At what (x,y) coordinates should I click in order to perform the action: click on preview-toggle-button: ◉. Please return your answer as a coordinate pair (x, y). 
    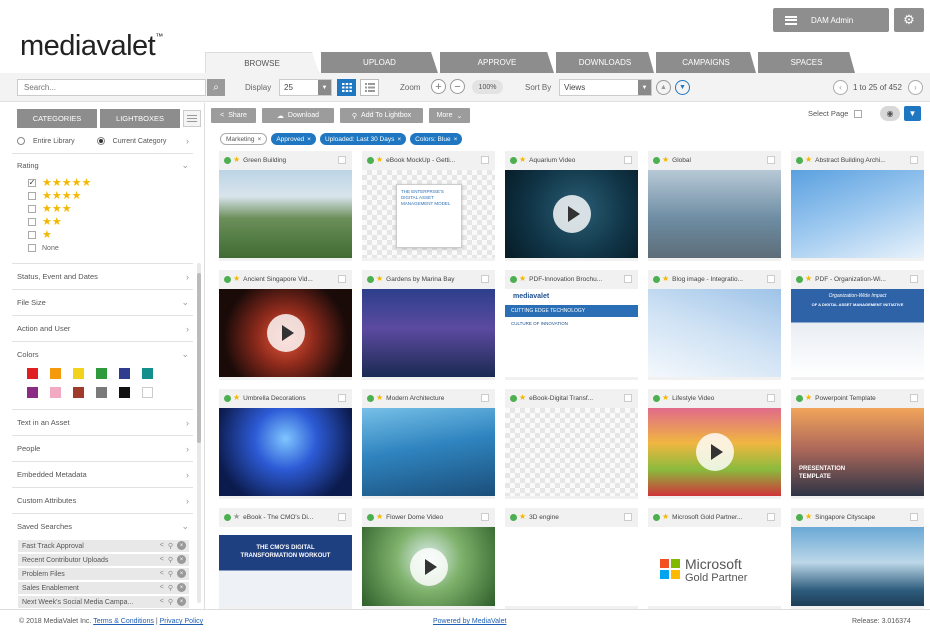
    Looking at the image, I should click on (890, 113).